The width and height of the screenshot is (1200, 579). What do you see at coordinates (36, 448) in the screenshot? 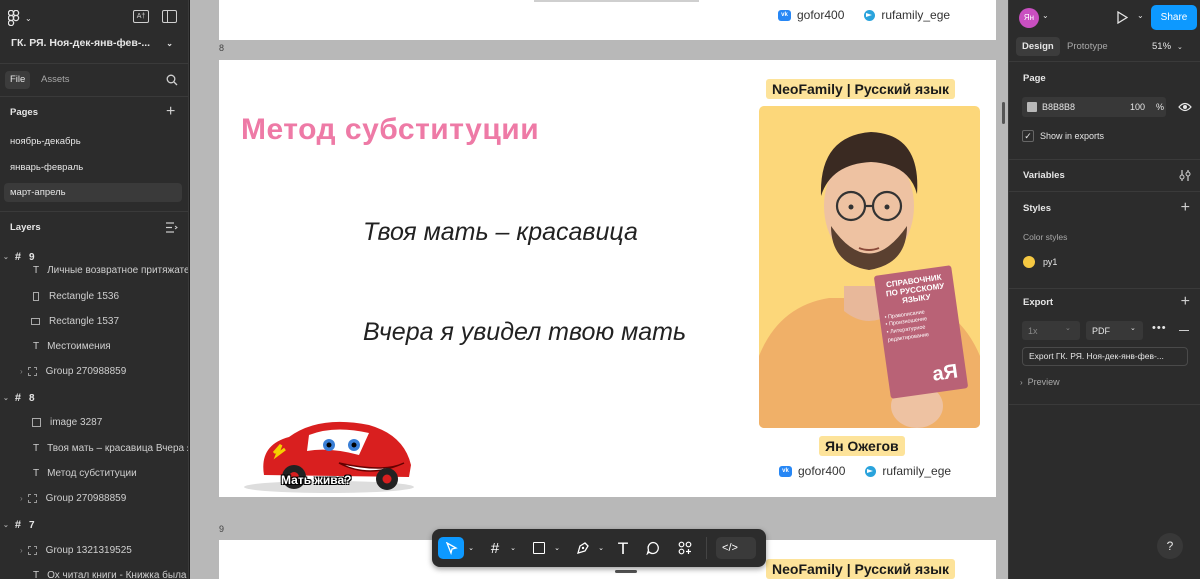
I see `text-layer-icon: T` at bounding box center [36, 448].